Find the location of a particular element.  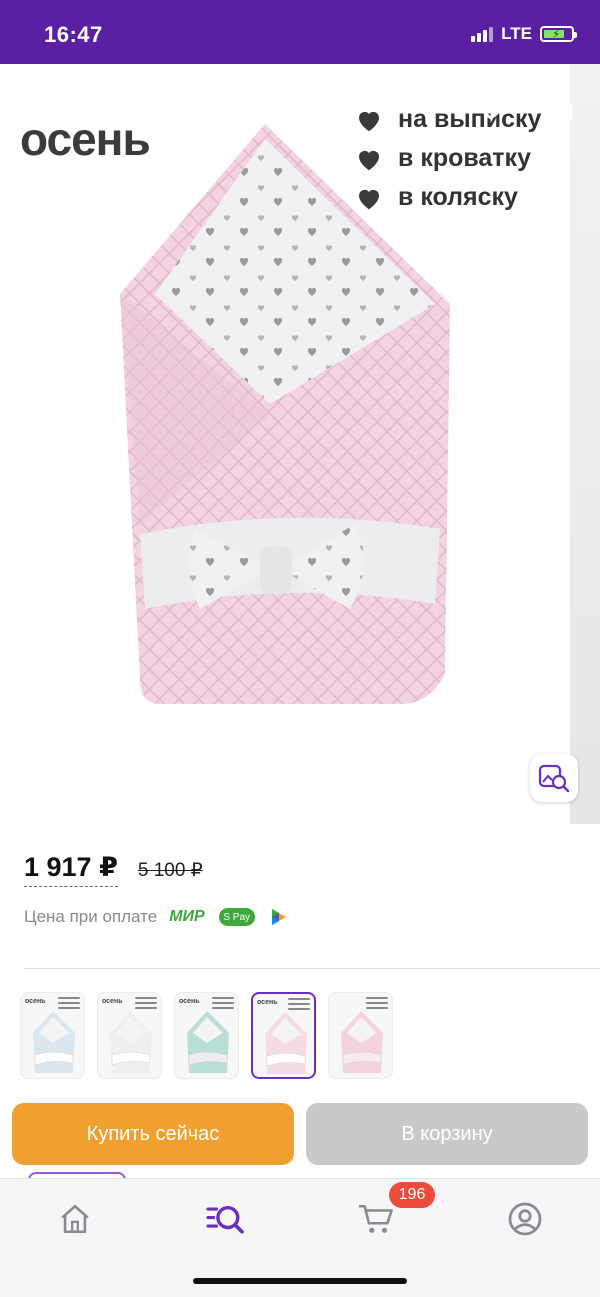

add-to-cart-button: В корзину is located at coordinates (447, 1134).